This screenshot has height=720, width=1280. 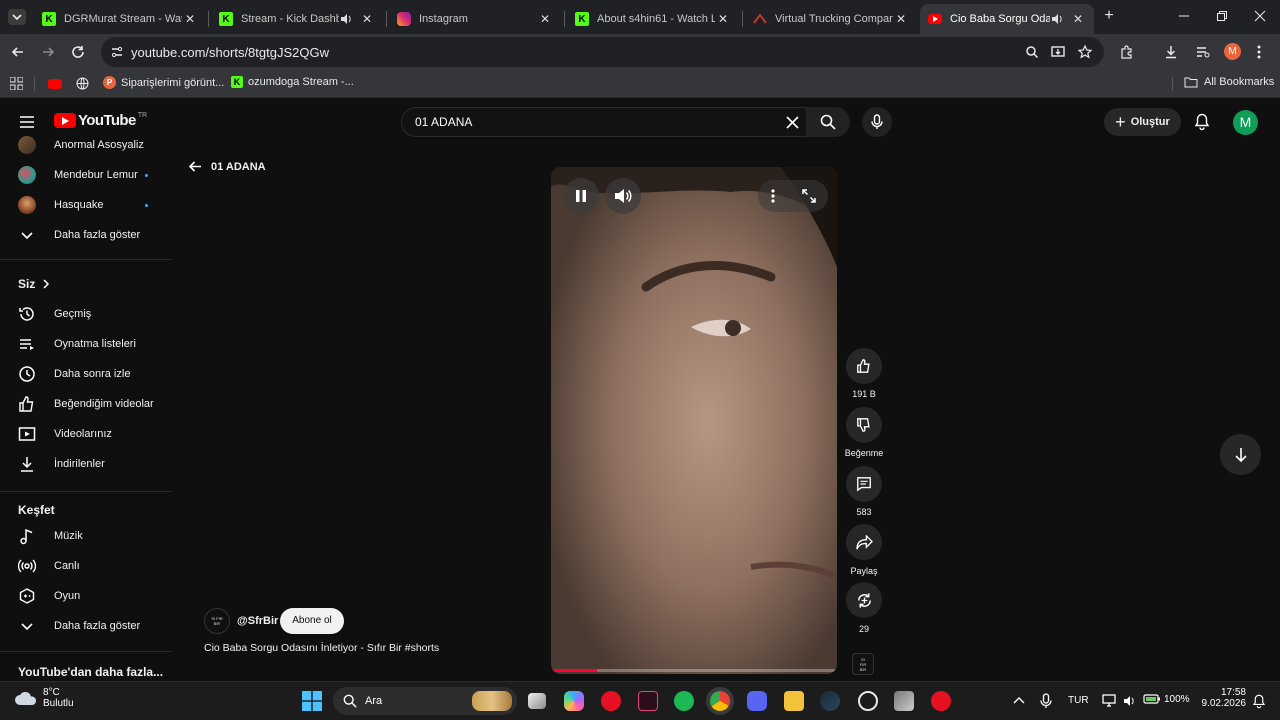 What do you see at coordinates (48, 52) in the screenshot?
I see `forward-button` at bounding box center [48, 52].